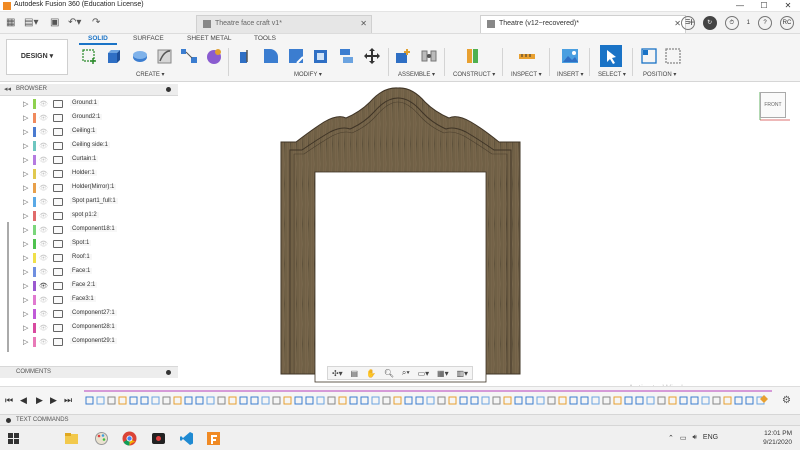  Describe the element at coordinates (570, 56) in the screenshot. I see `insert-image-icon` at that location.